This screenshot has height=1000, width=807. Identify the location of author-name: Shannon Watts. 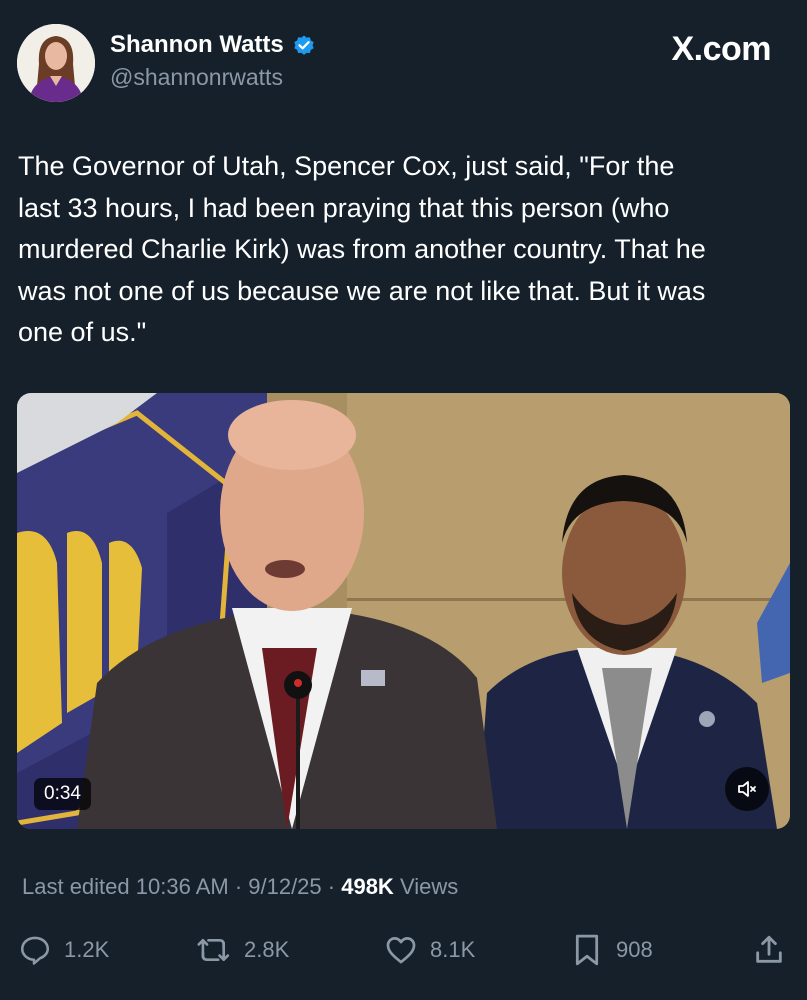
(213, 45).